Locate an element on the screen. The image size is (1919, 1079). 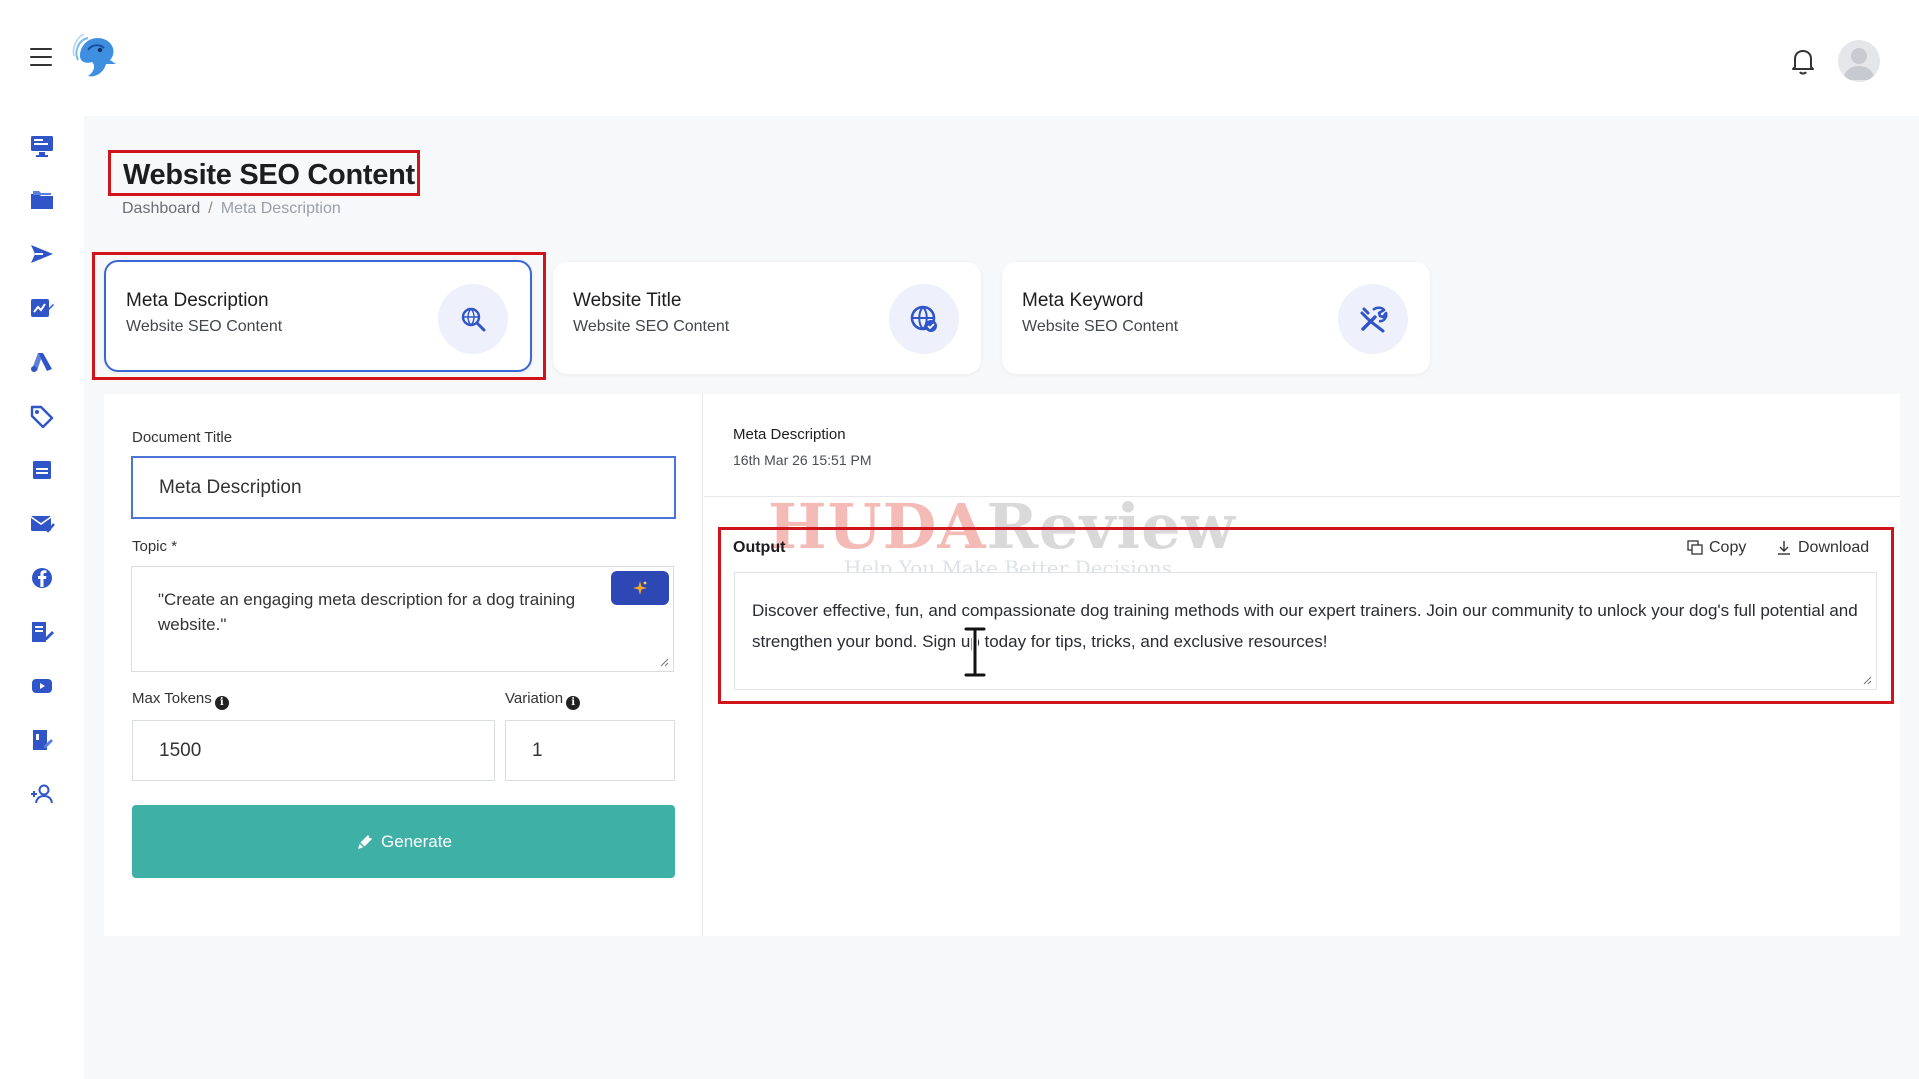
generate-button: Generate is located at coordinates (403, 841).